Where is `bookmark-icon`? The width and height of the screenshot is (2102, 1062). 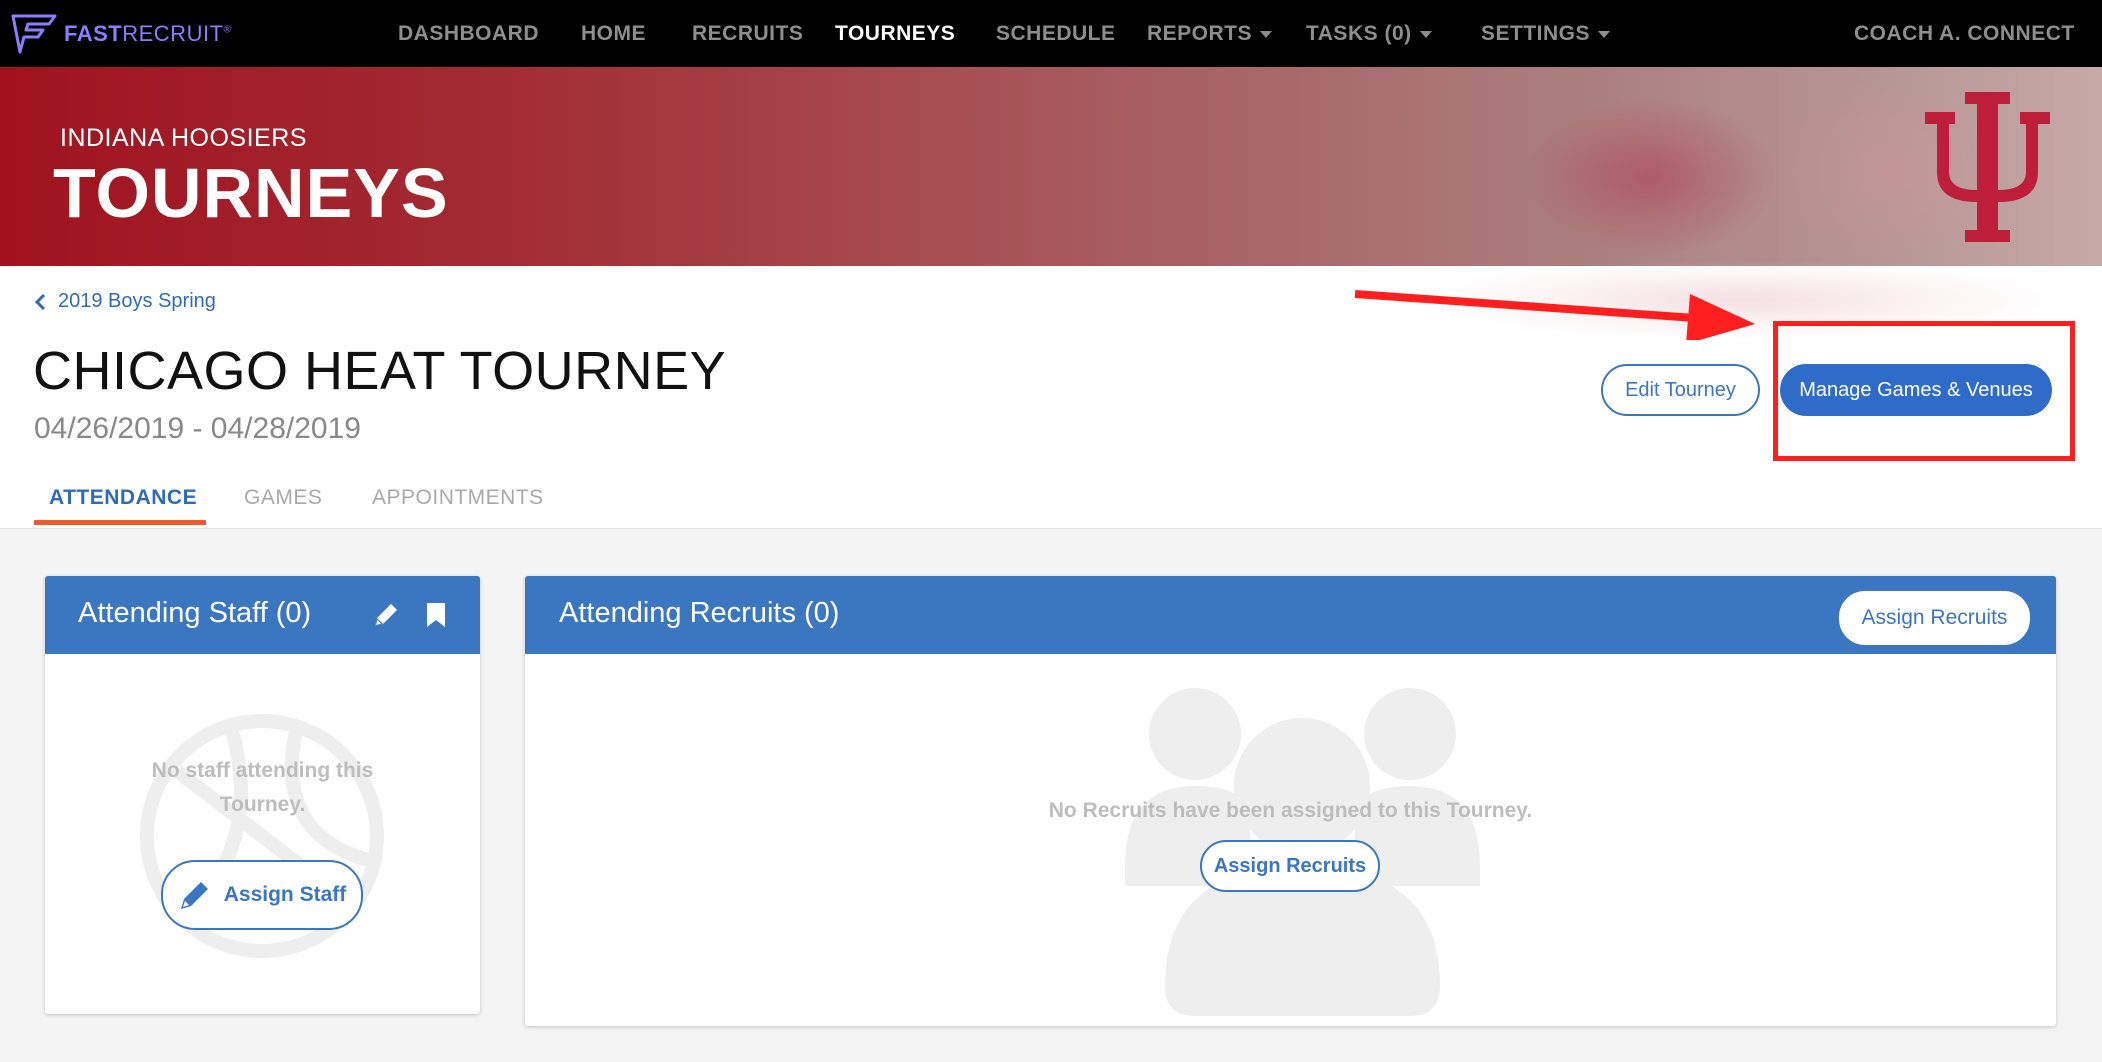
bookmark-icon is located at coordinates (436, 615).